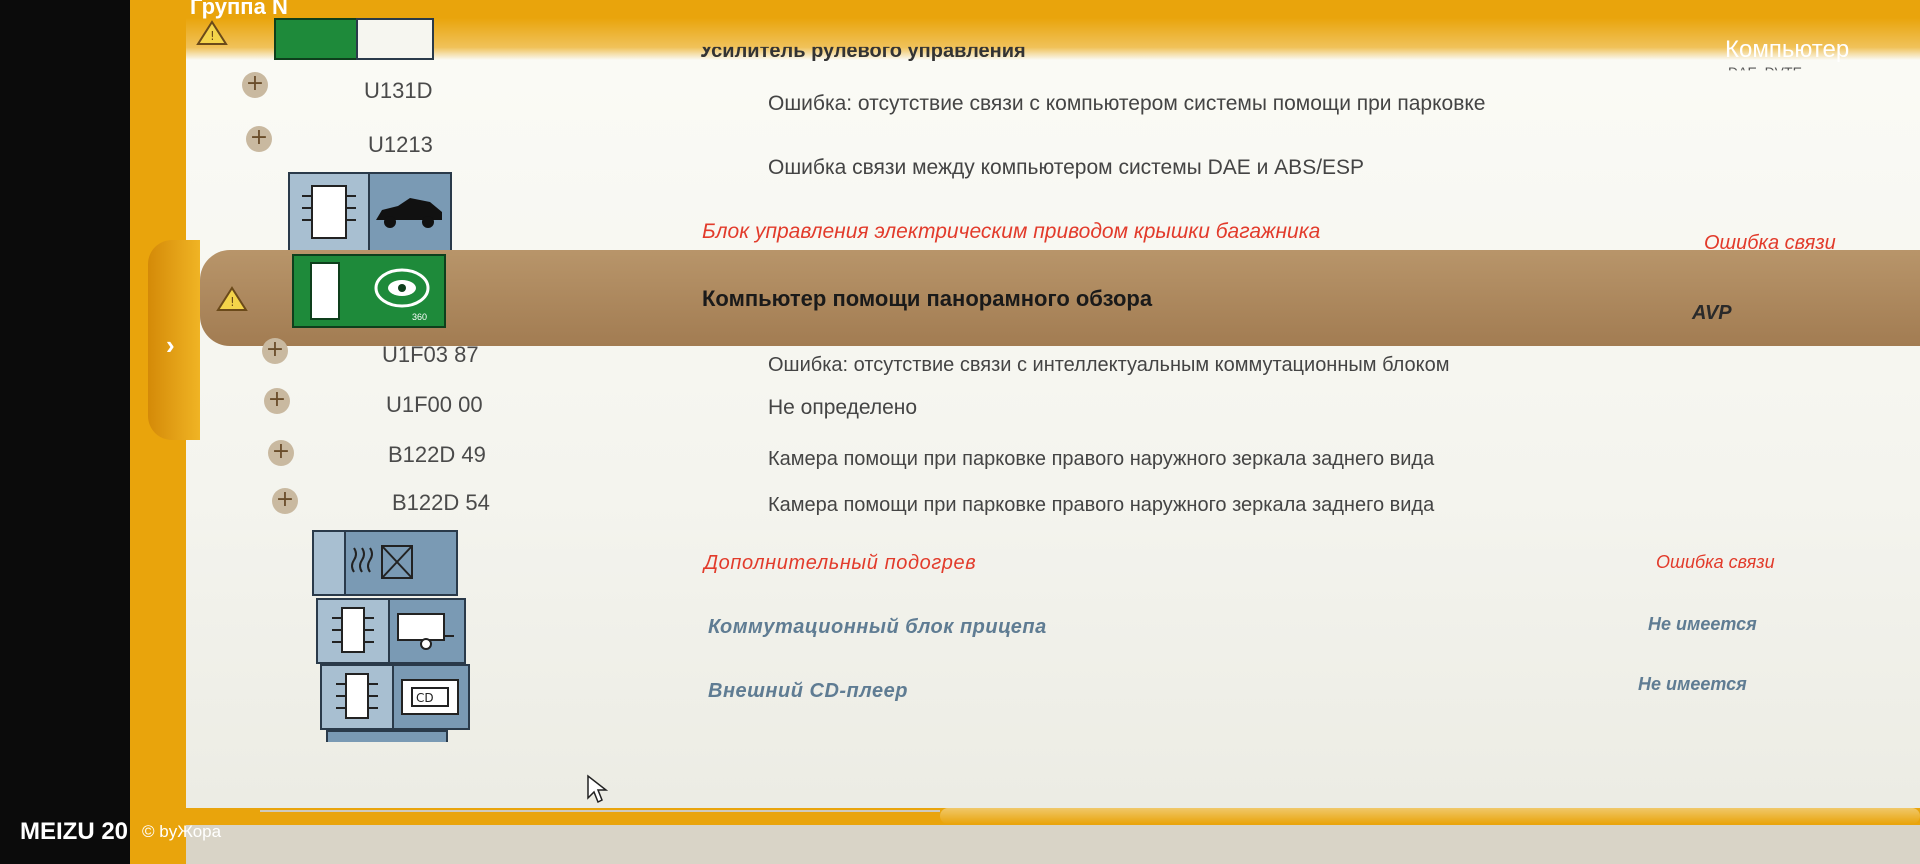  I want to click on horizontal-scrollbar, so click(1430, 816).